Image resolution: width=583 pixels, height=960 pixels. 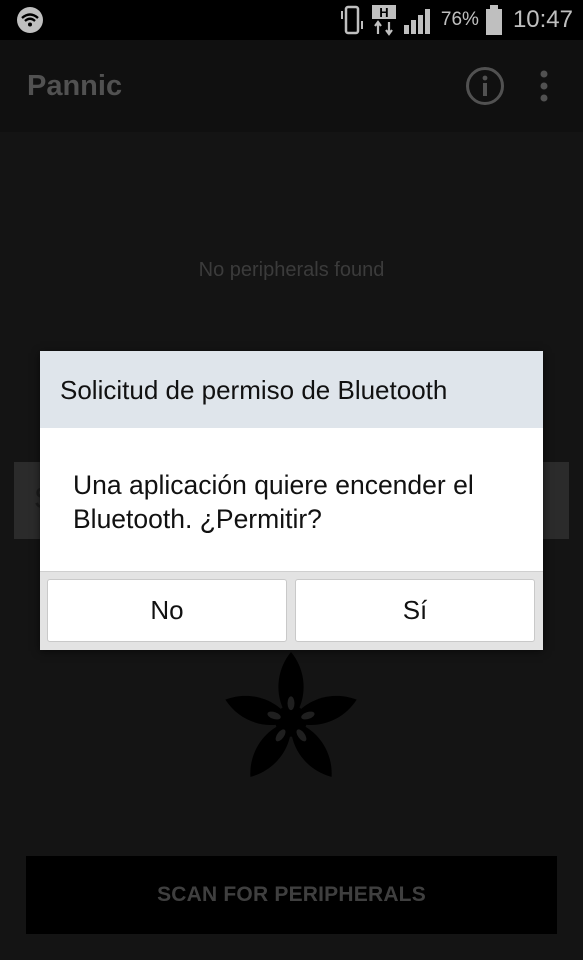 What do you see at coordinates (167, 610) in the screenshot?
I see `deny-button: No` at bounding box center [167, 610].